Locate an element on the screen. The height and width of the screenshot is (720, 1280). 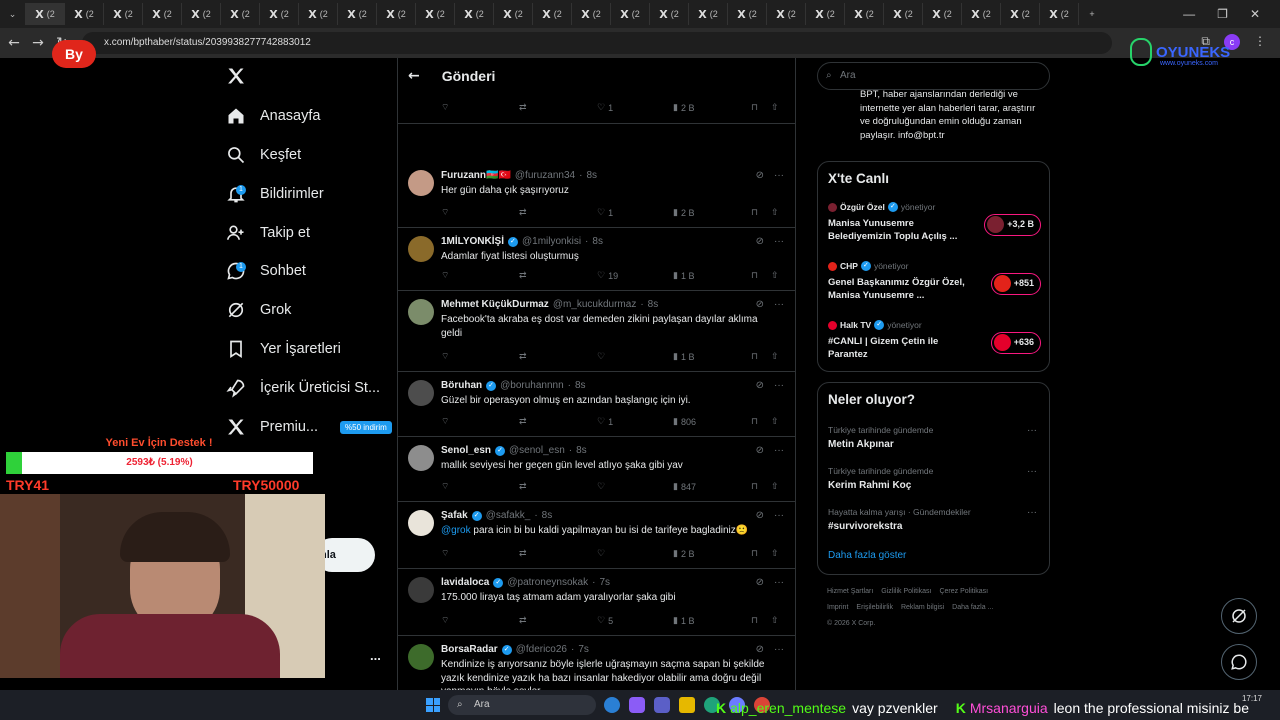
grok-float-button is located at coordinates (1239, 616).